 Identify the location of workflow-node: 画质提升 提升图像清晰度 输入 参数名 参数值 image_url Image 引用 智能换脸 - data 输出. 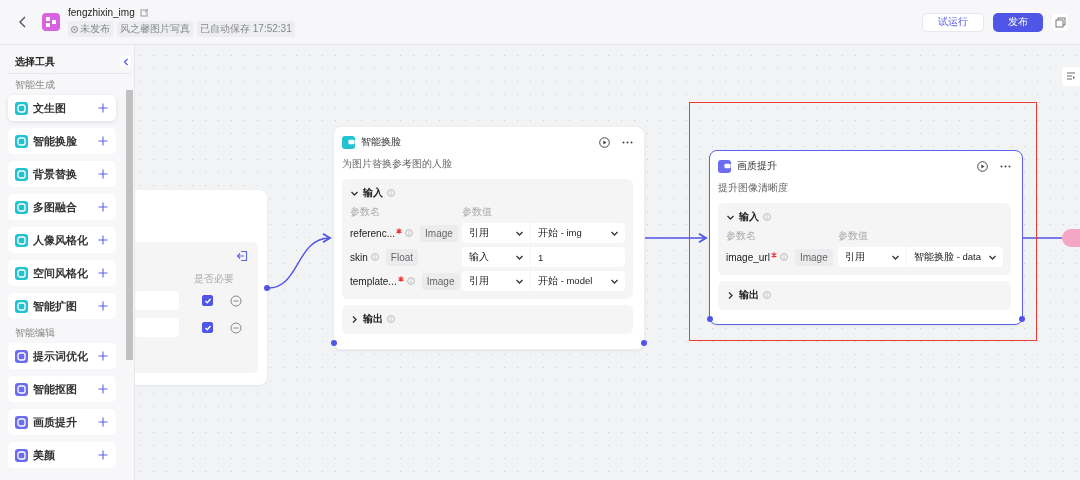
(866, 237).